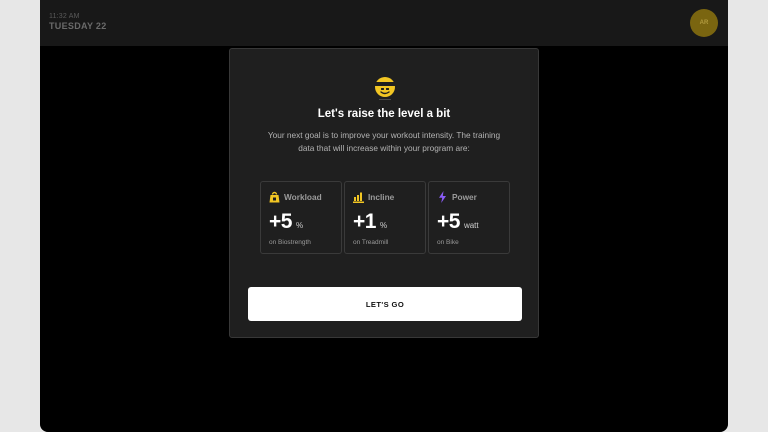  I want to click on stat-card-incline: Incline +1 % on Treadmill, so click(385, 217).